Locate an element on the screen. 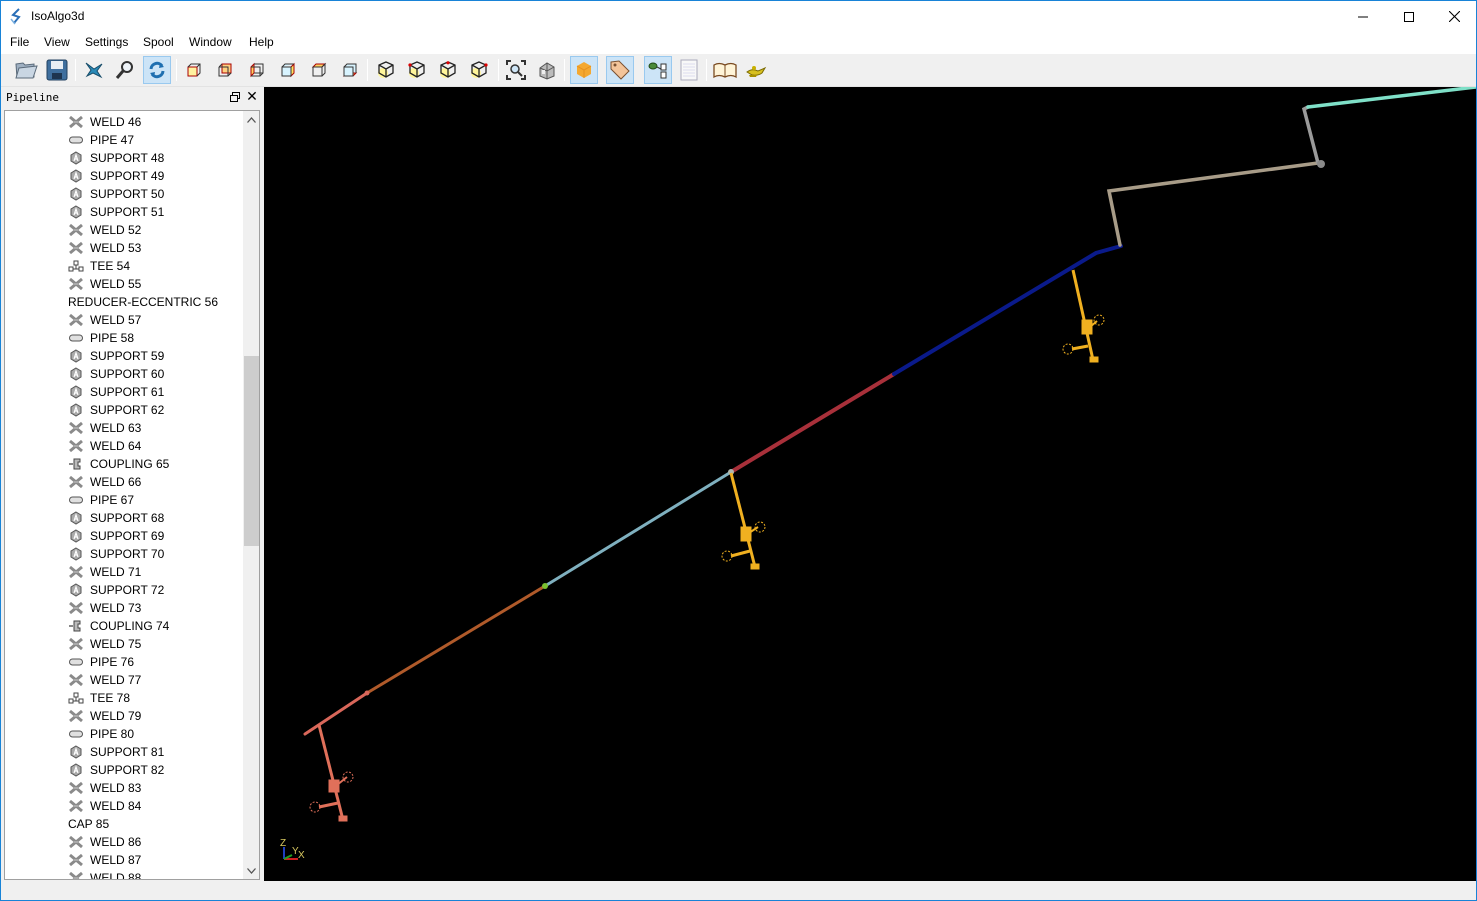 Image resolution: width=1477 pixels, height=901 pixels. tree-item-weld: WELD 84 is located at coordinates (124, 806).